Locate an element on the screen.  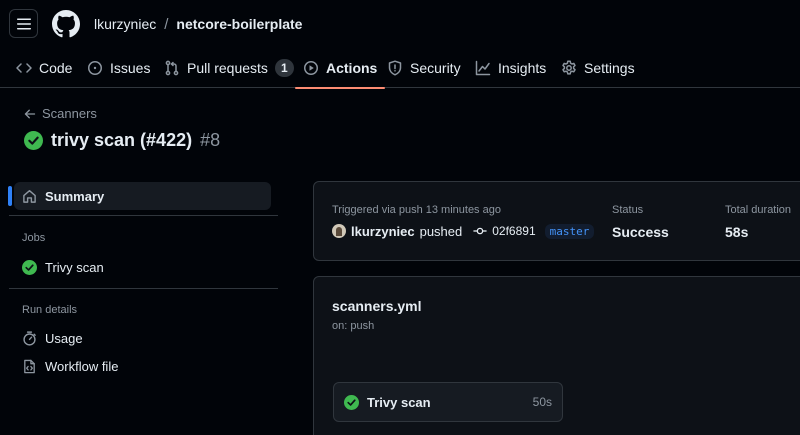
workflow-trigger: on: push is located at coordinates (353, 326).